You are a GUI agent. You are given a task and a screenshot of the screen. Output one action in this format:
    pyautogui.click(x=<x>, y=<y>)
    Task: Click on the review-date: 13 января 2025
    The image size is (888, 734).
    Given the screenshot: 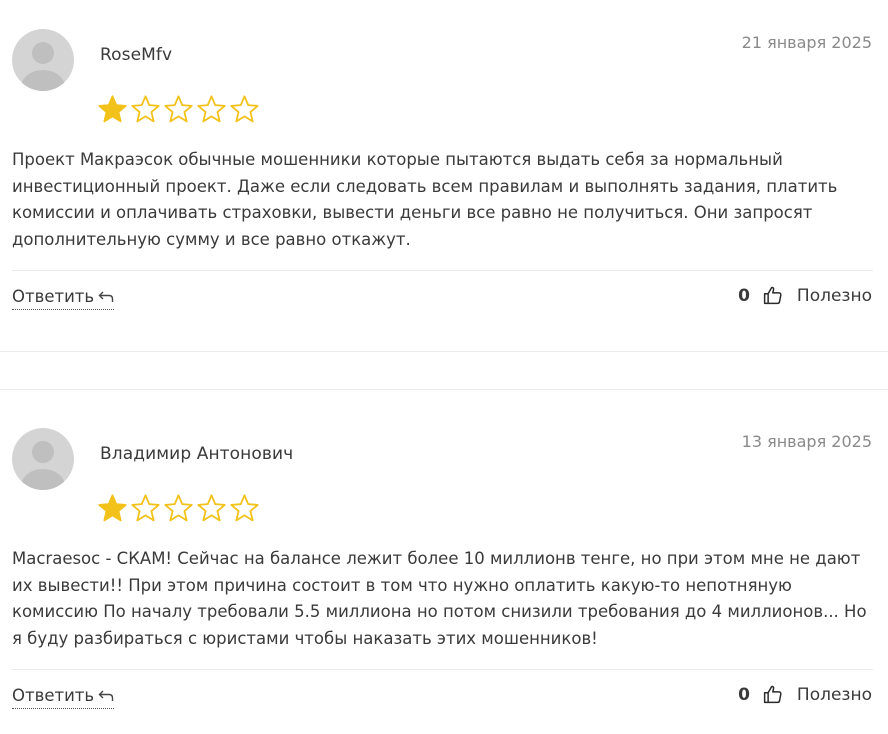 What is the action you would take?
    pyautogui.click(x=806, y=441)
    